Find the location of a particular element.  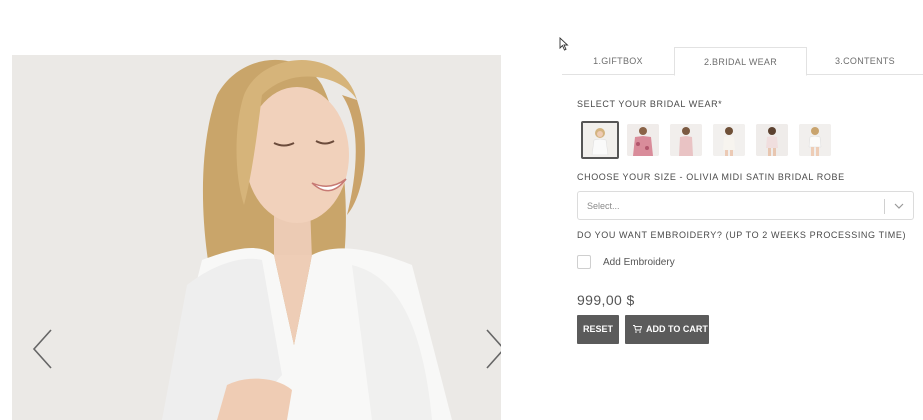

carousel-prev-arrow-icon is located at coordinates (43, 349).